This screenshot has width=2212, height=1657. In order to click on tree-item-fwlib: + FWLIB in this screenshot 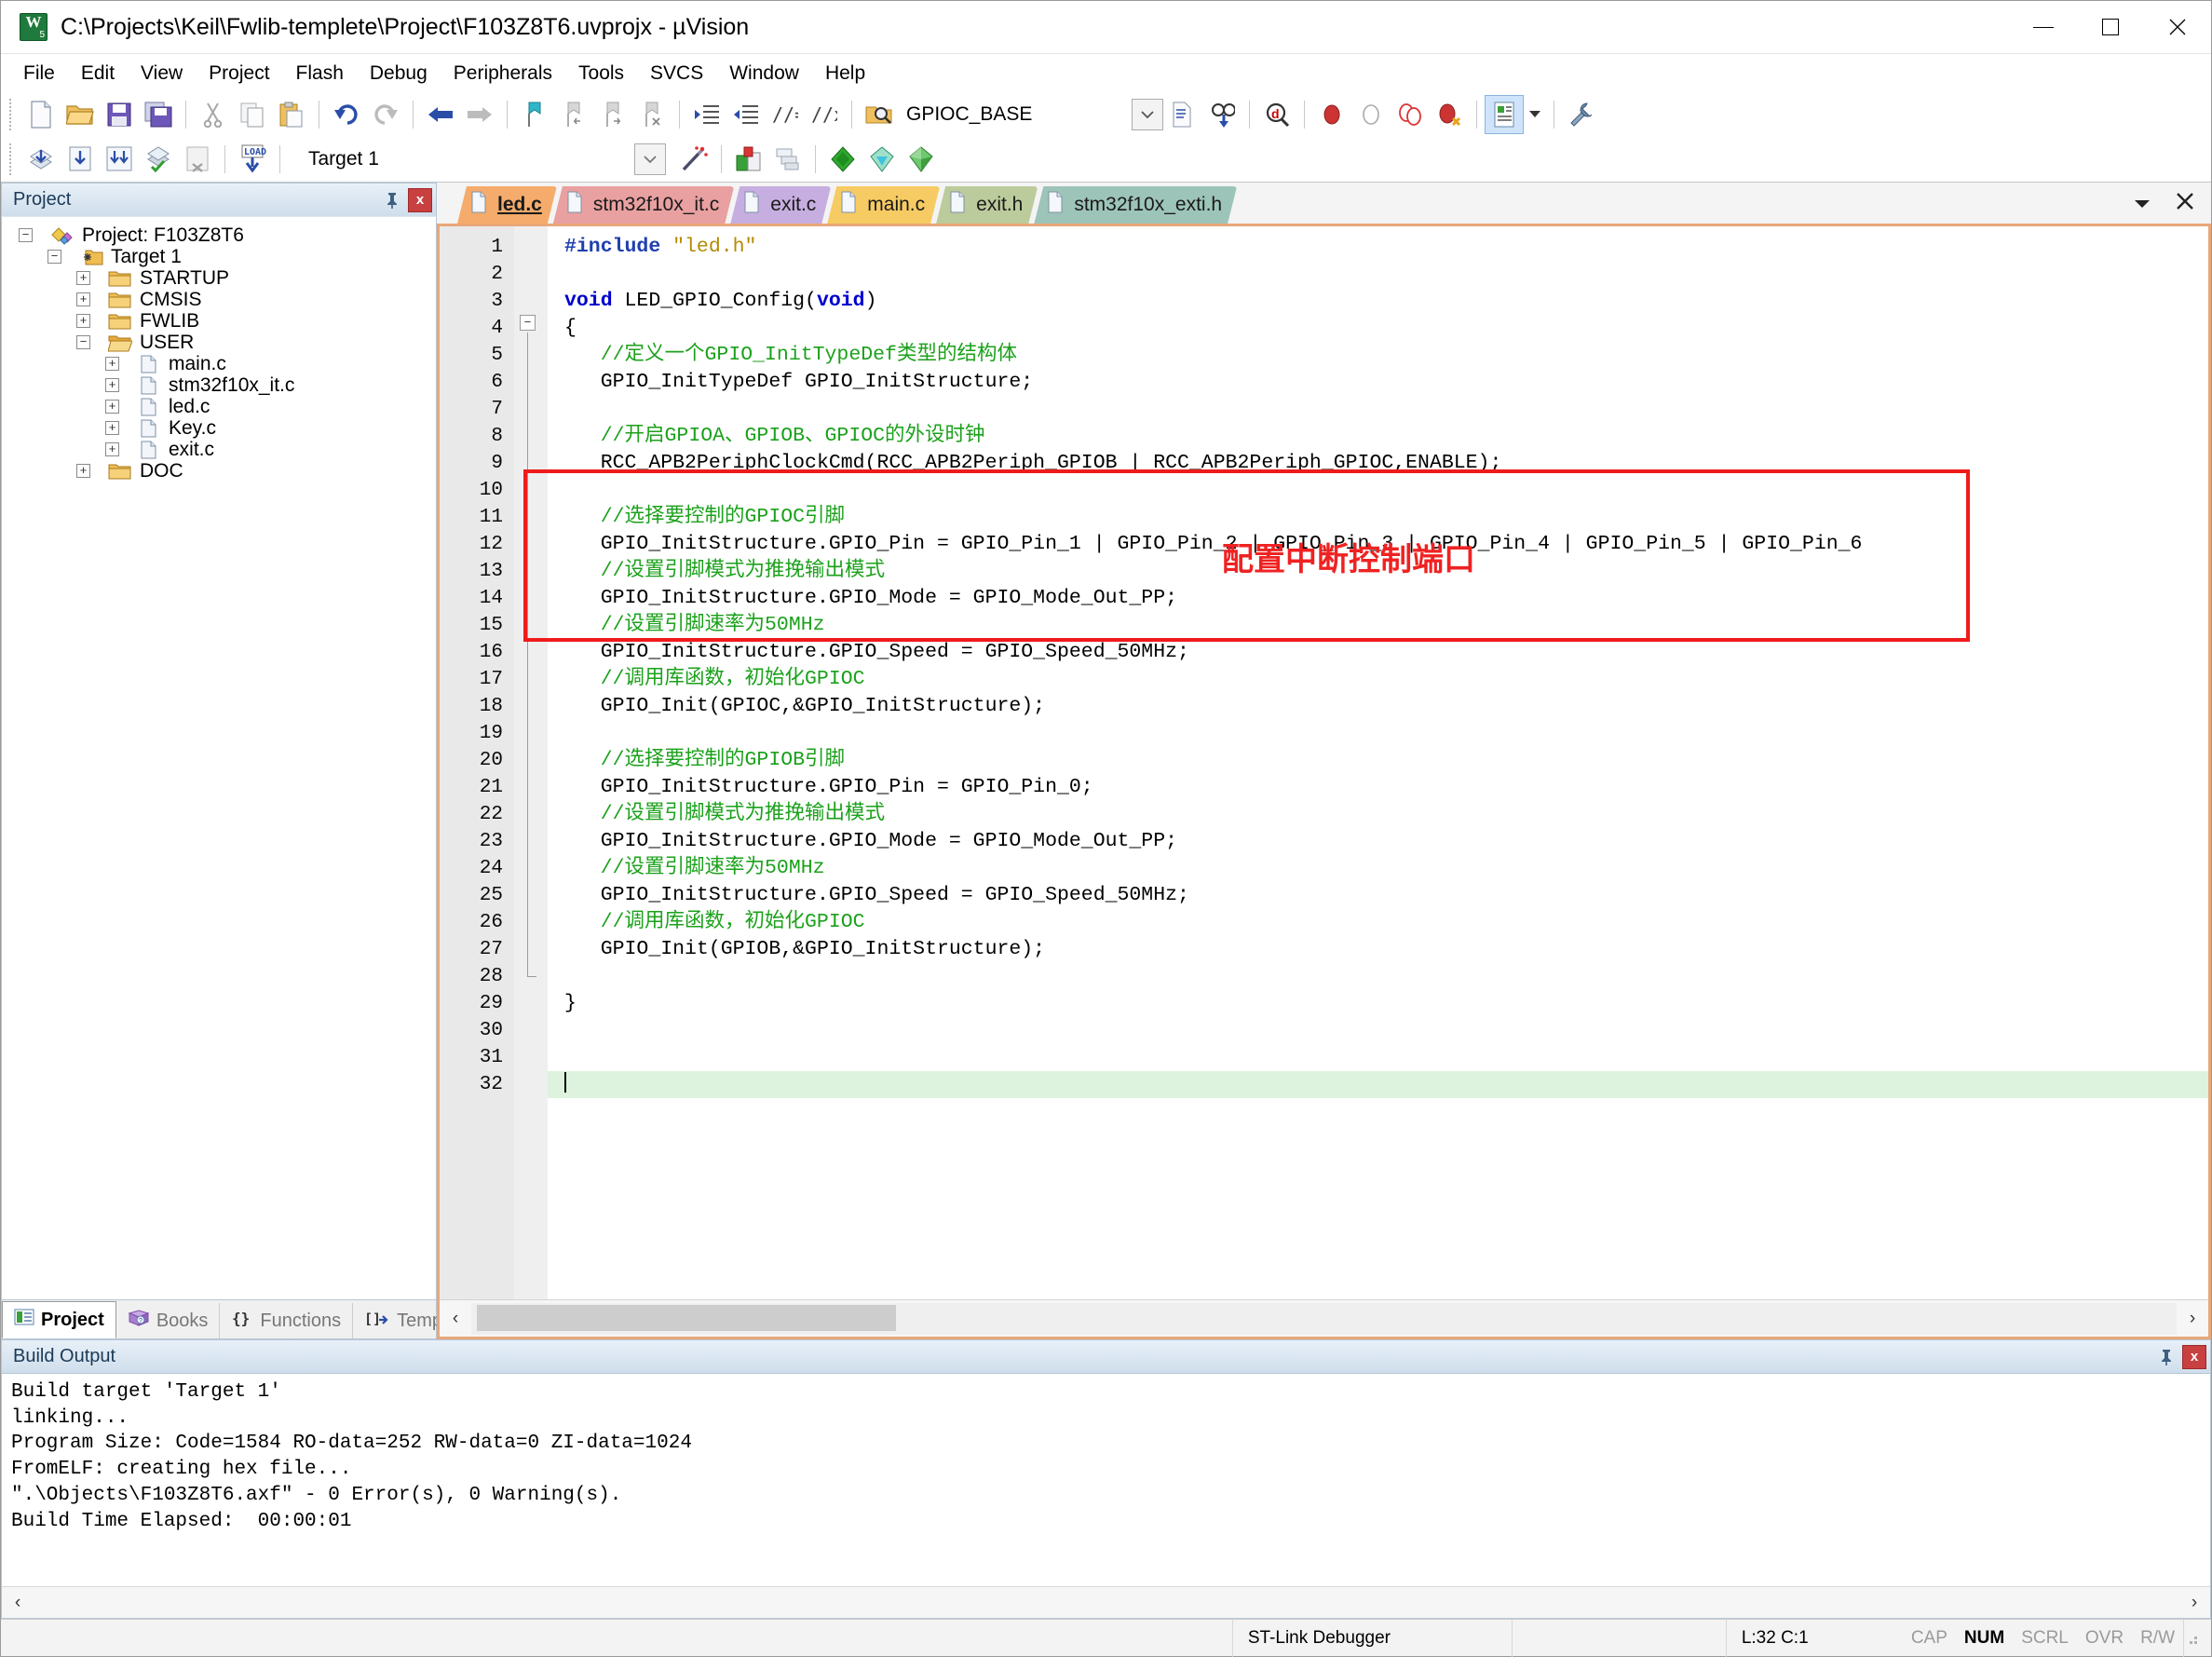, I will do `click(219, 321)`.